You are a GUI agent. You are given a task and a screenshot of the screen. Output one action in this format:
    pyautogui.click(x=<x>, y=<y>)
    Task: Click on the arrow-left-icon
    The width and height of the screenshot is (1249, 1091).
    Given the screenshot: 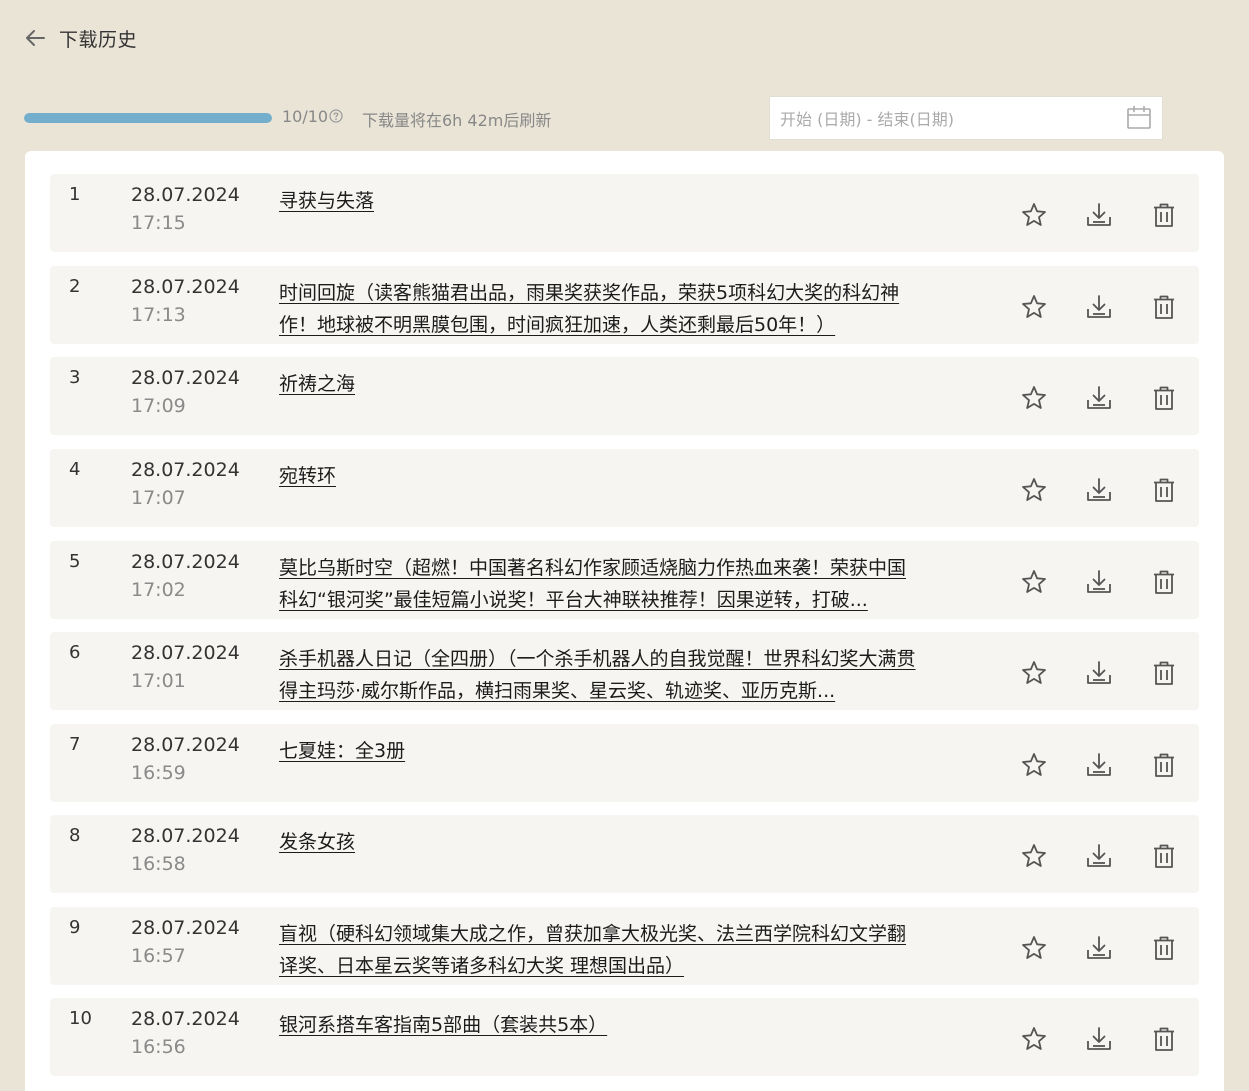 What is the action you would take?
    pyautogui.click(x=35, y=38)
    